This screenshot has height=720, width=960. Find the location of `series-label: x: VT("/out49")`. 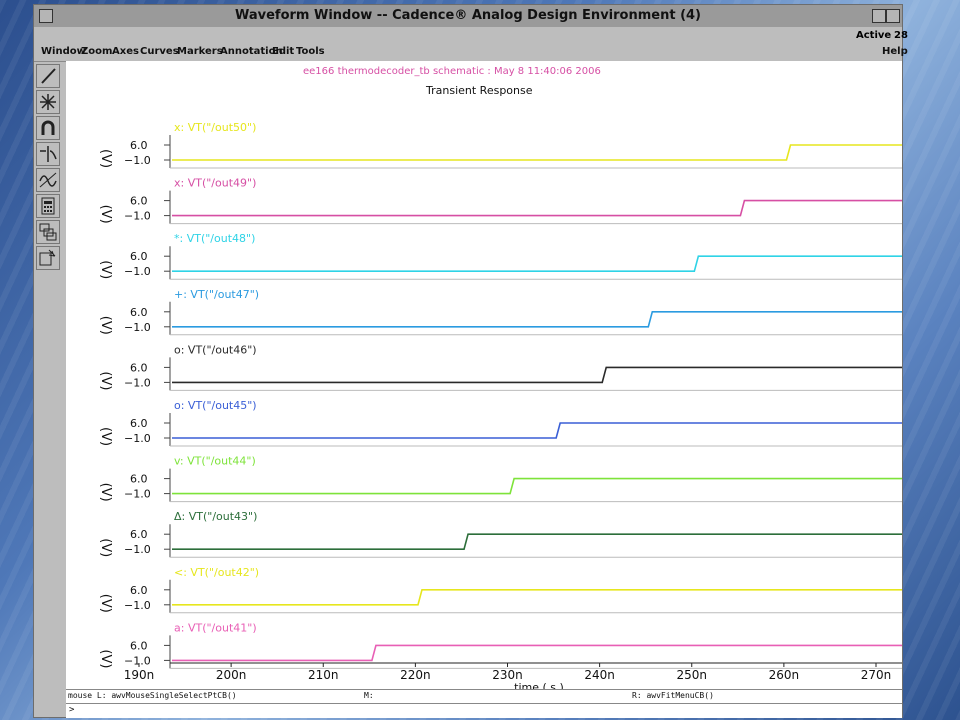

series-label: x: VT("/out49") is located at coordinates (215, 183).